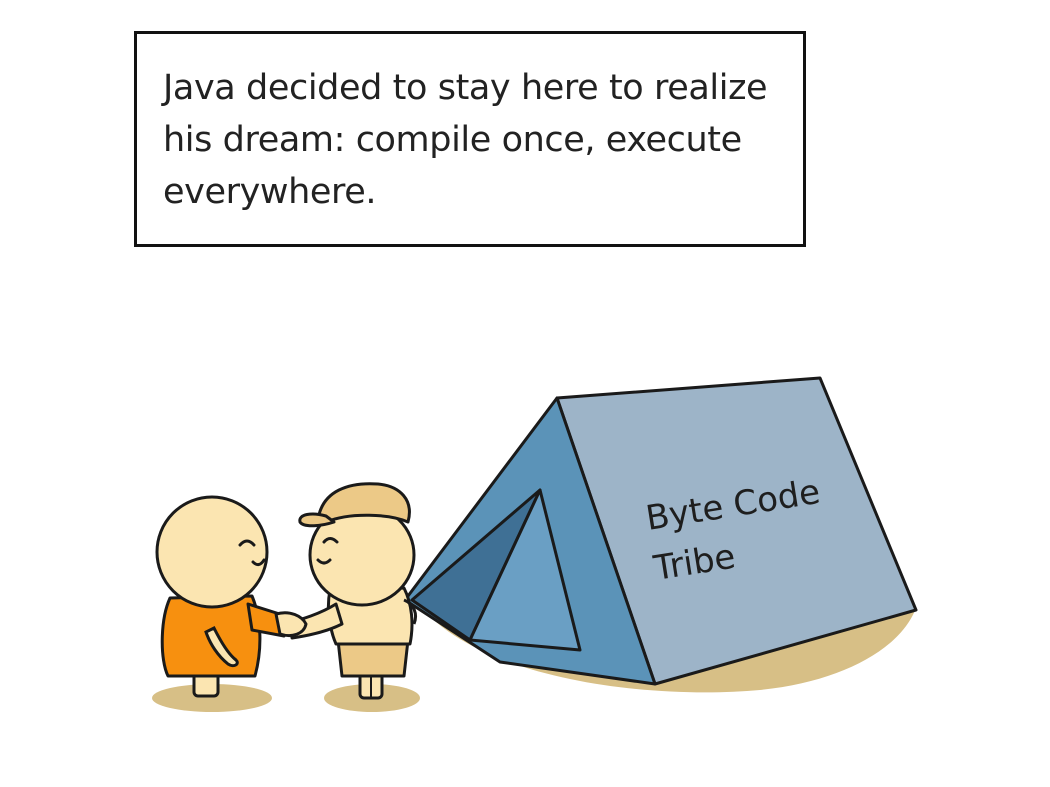  What do you see at coordinates (353, 591) in the screenshot?
I see `character-right` at bounding box center [353, 591].